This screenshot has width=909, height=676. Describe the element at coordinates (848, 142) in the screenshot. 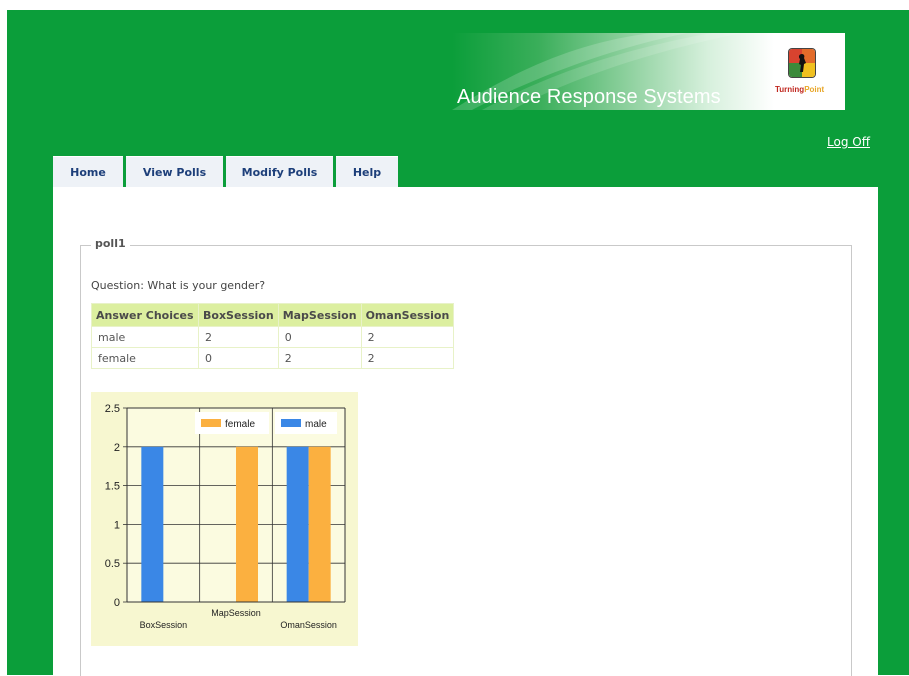

I see `log-off-link: Log Off` at that location.